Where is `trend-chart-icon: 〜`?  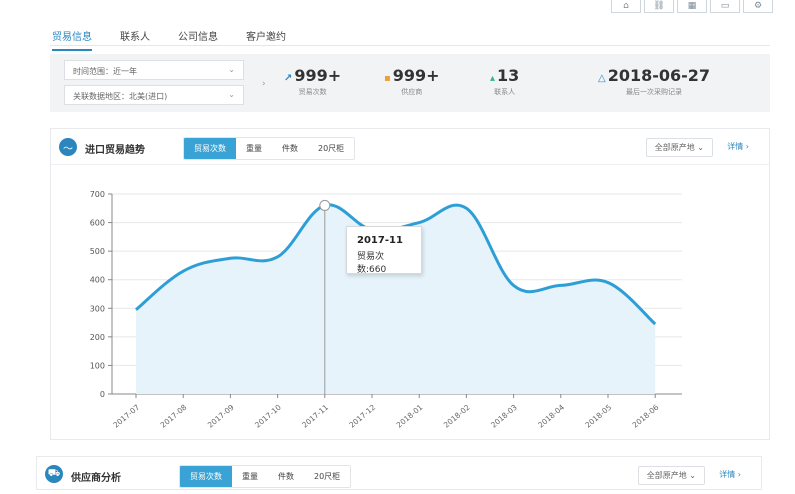 trend-chart-icon: 〜 is located at coordinates (68, 147).